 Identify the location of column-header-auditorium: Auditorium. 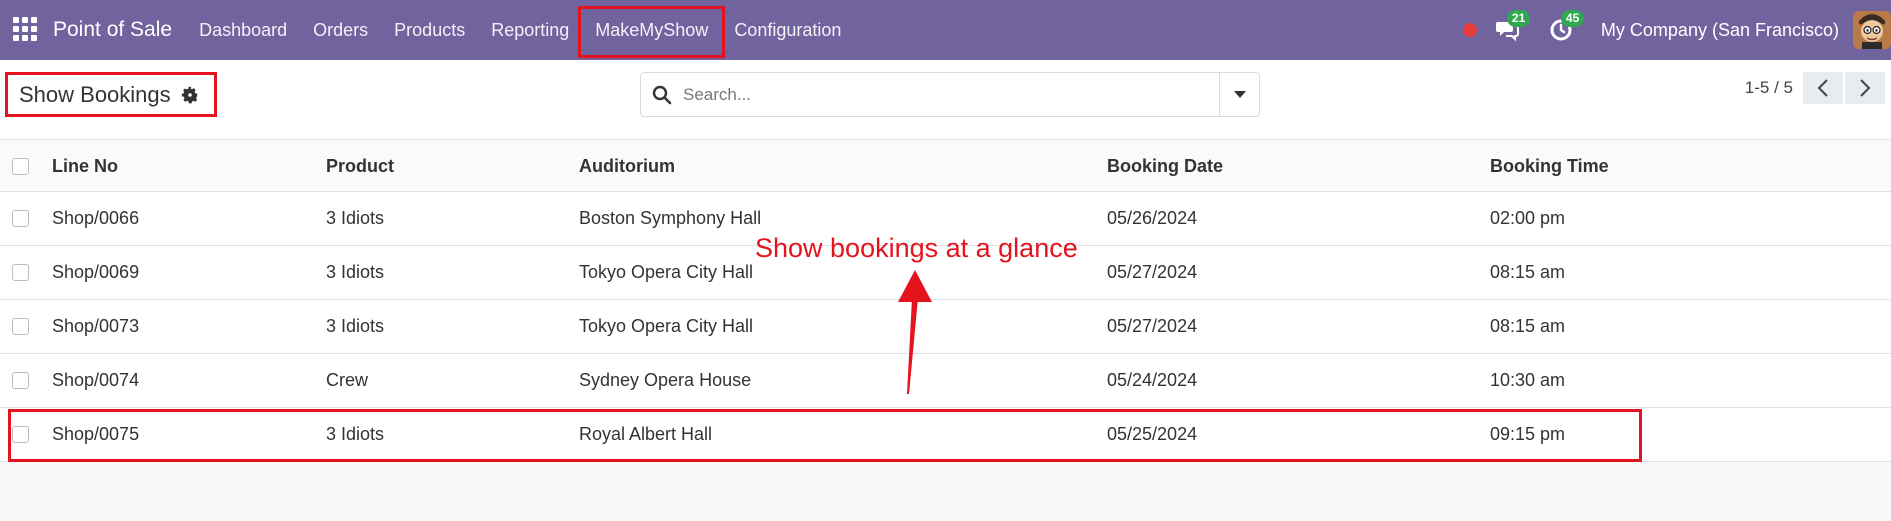
(843, 166).